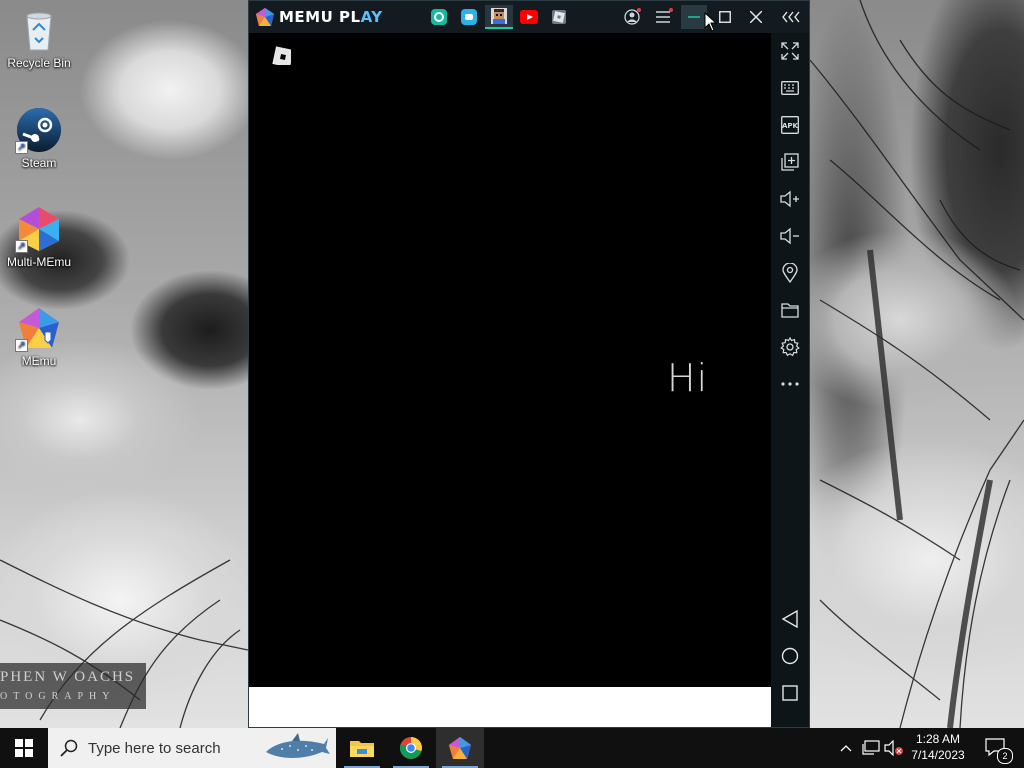 The image size is (1024, 768). What do you see at coordinates (38, 262) in the screenshot?
I see `desktop-icon-label: Multi-MEmu` at bounding box center [38, 262].